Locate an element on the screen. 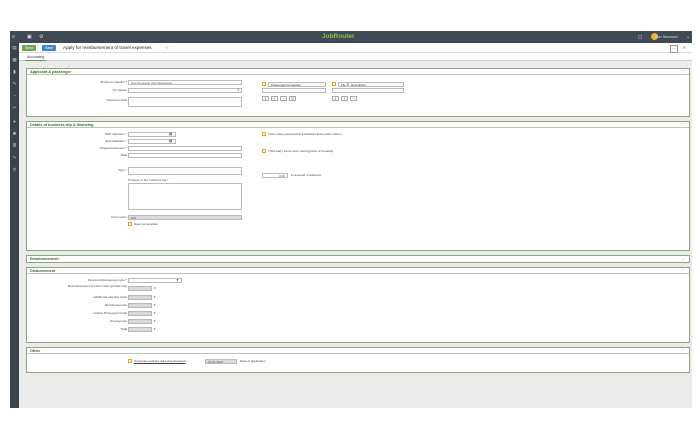 Image resolution: width=700 pixels, height=437 pixels. file-select-all-checkbox is located at coordinates (334, 84).